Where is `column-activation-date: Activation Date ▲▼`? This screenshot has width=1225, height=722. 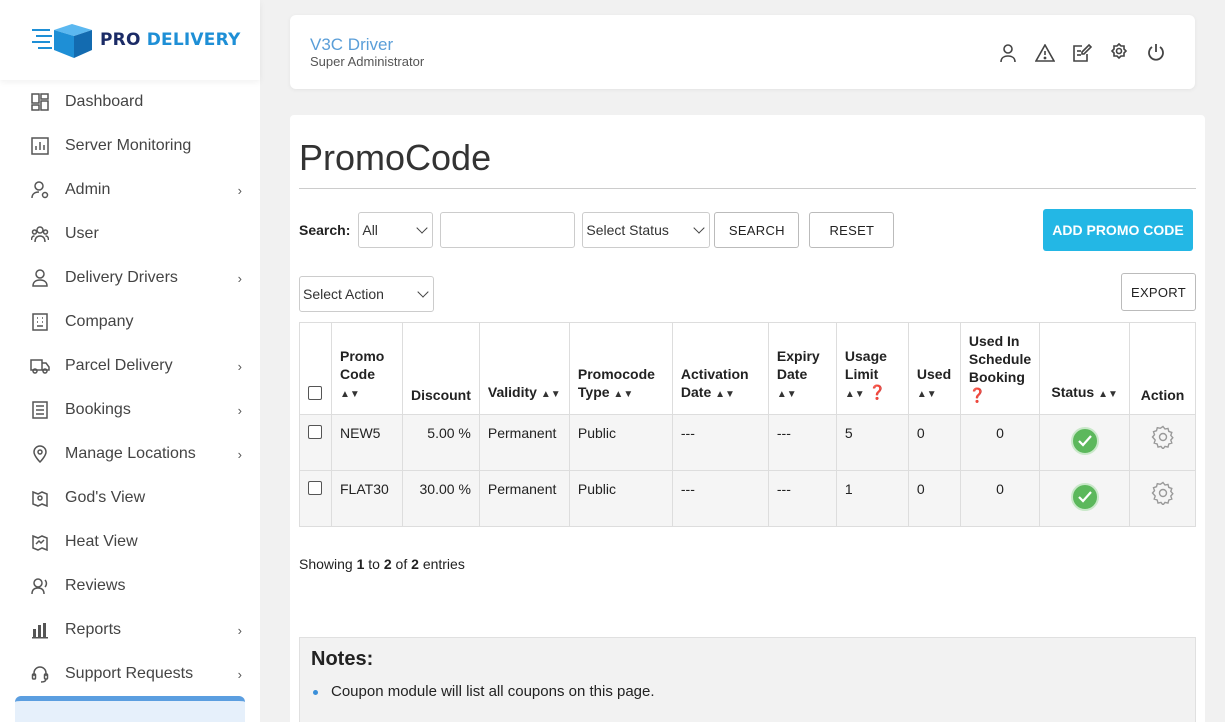
column-activation-date: Activation Date ▲▼ is located at coordinates (720, 368).